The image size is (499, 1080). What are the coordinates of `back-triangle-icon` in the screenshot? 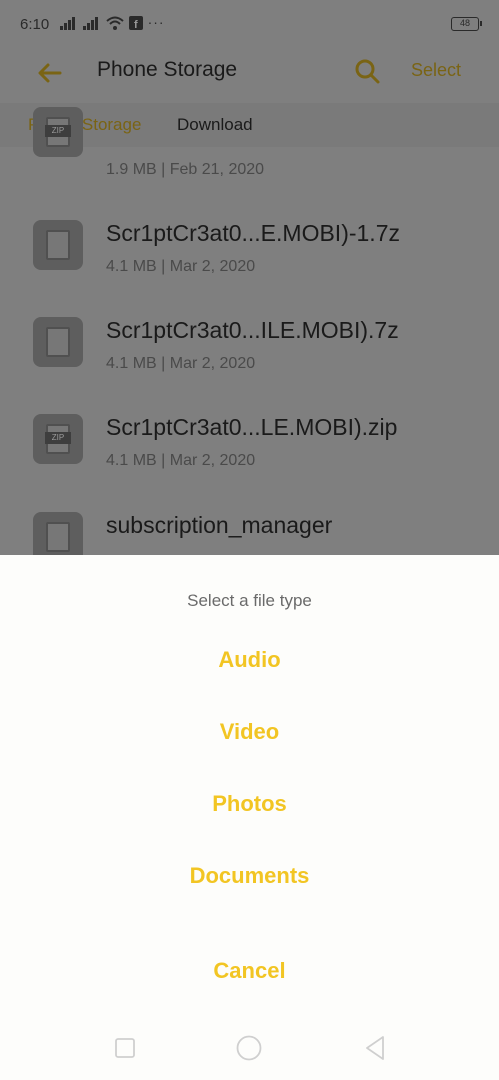 It's located at (375, 1048).